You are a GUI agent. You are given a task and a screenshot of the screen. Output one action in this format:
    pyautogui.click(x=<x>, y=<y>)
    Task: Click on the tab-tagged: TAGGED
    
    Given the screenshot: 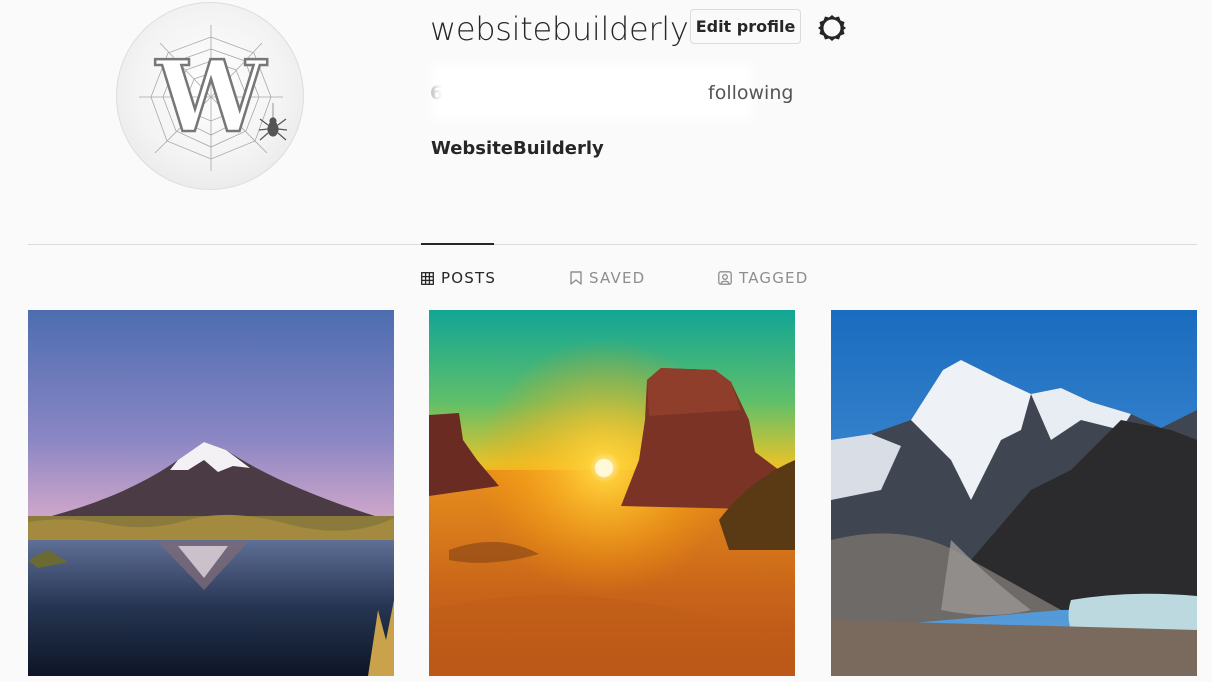 What is the action you would take?
    pyautogui.click(x=763, y=278)
    